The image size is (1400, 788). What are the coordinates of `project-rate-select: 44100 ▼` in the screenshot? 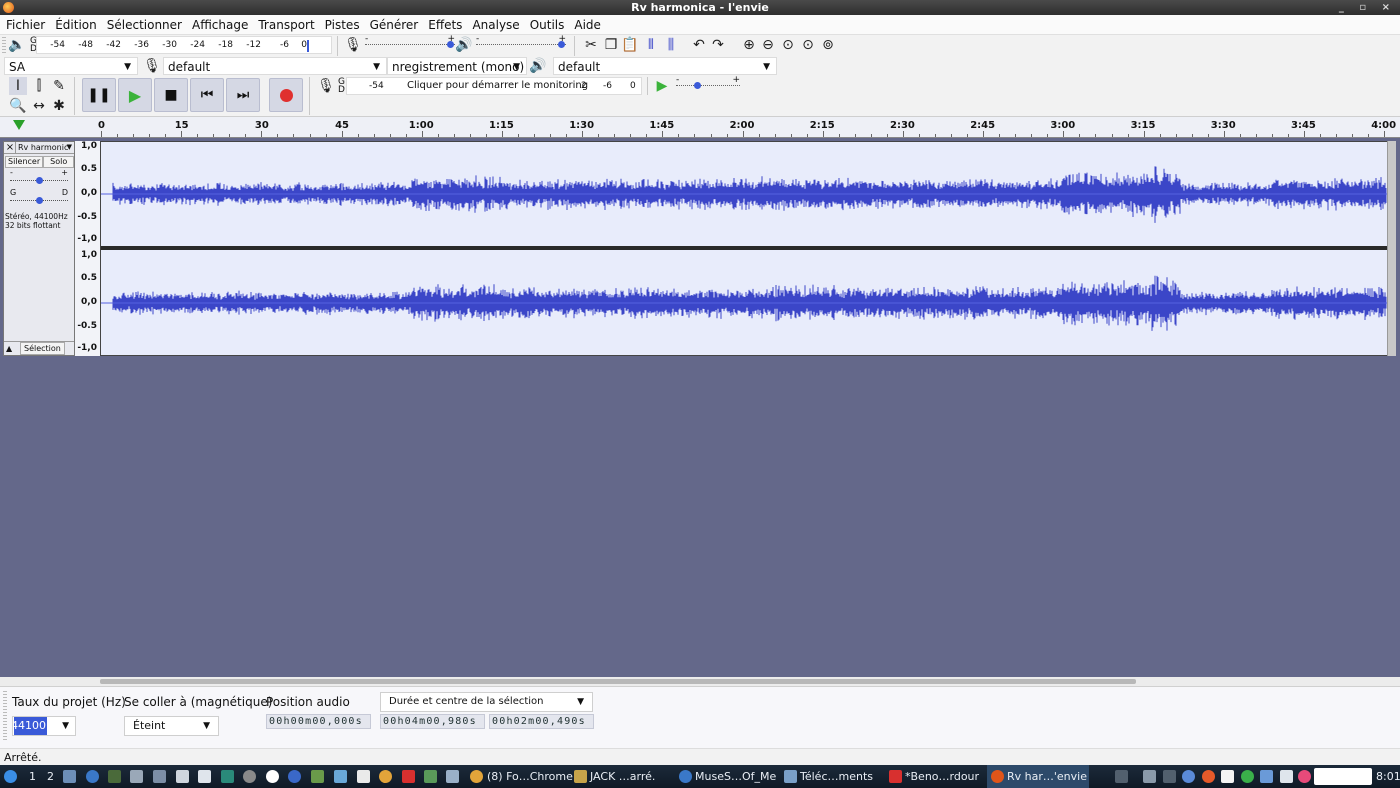 It's located at (44, 726).